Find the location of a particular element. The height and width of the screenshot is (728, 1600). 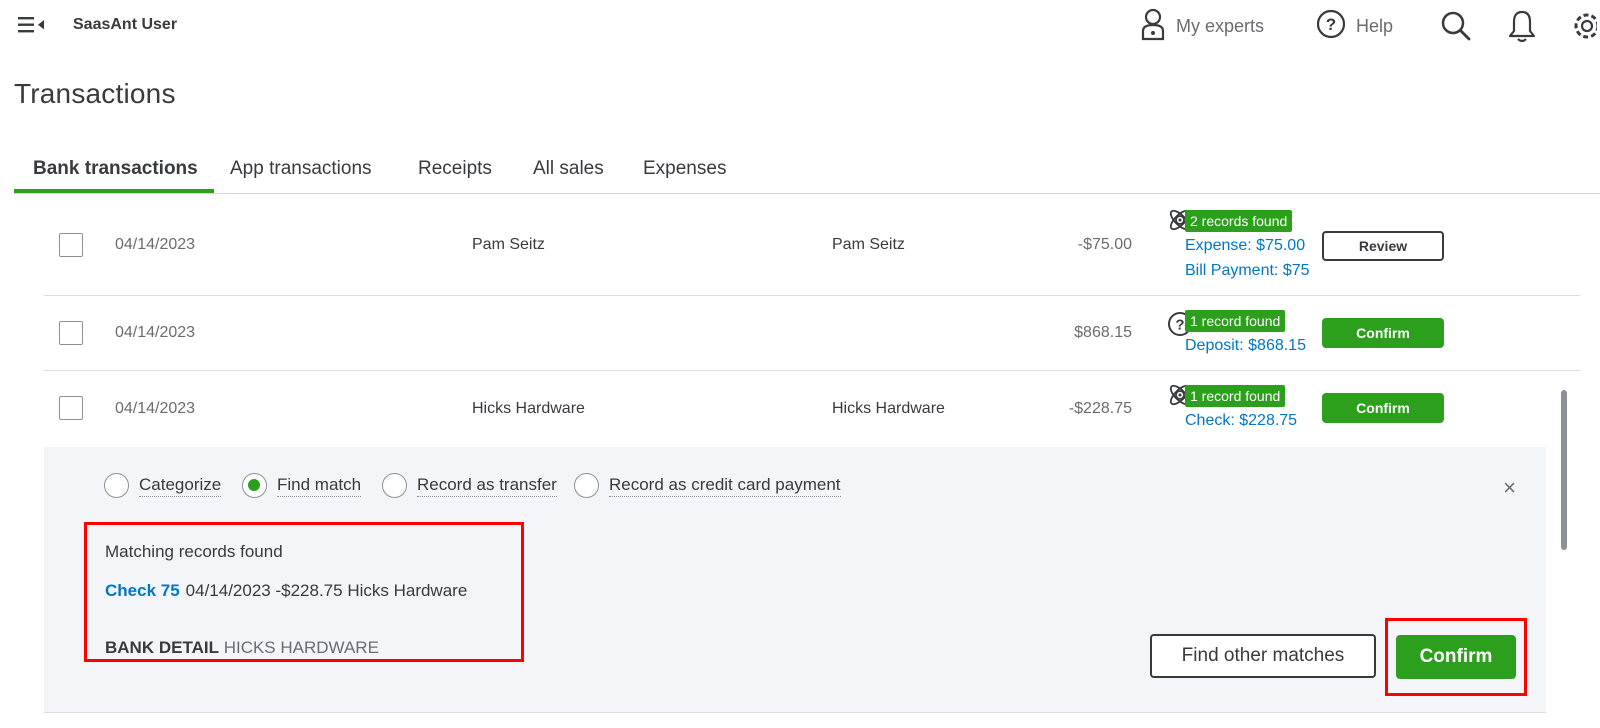

row-amount: -$228.75 is located at coordinates (1100, 408).